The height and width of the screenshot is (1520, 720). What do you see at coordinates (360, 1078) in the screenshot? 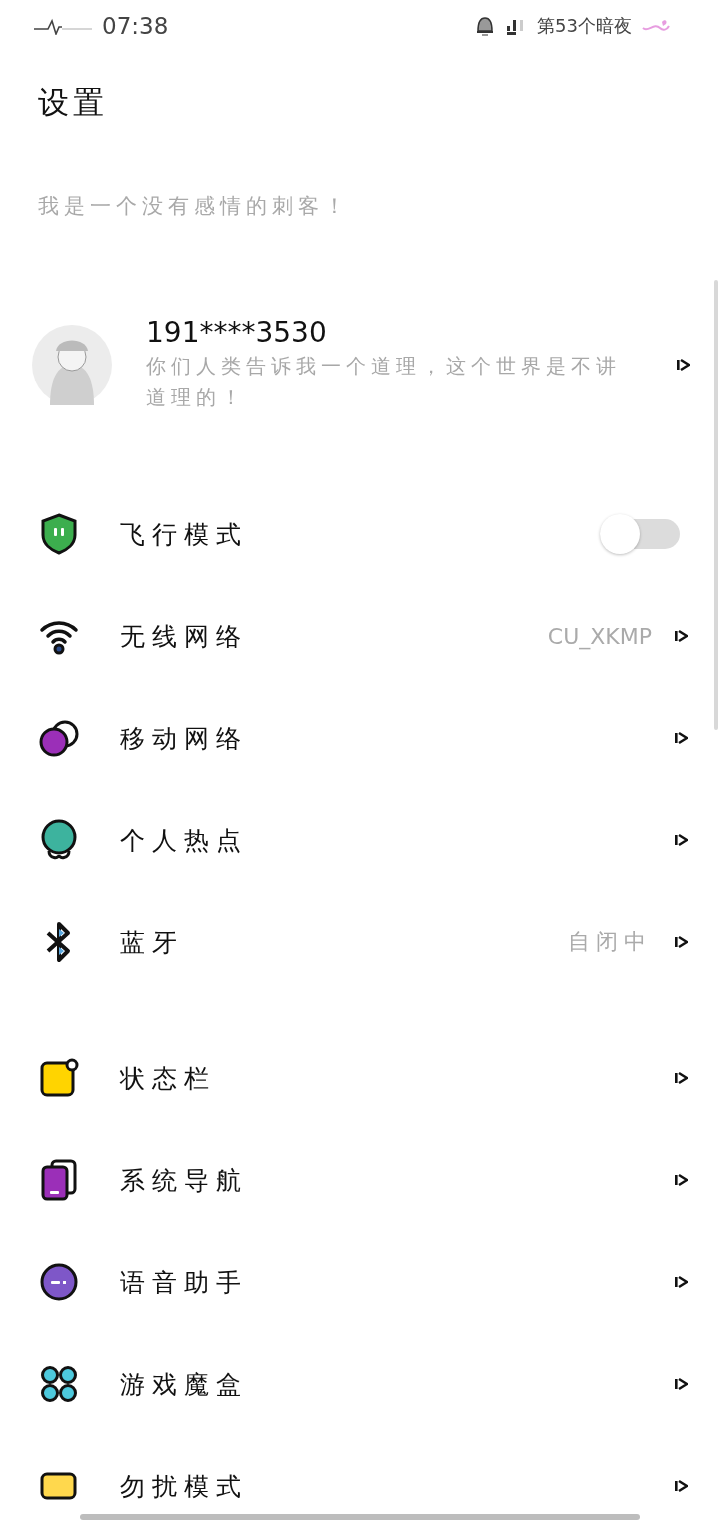
I see `settings-row: 状态栏` at bounding box center [360, 1078].